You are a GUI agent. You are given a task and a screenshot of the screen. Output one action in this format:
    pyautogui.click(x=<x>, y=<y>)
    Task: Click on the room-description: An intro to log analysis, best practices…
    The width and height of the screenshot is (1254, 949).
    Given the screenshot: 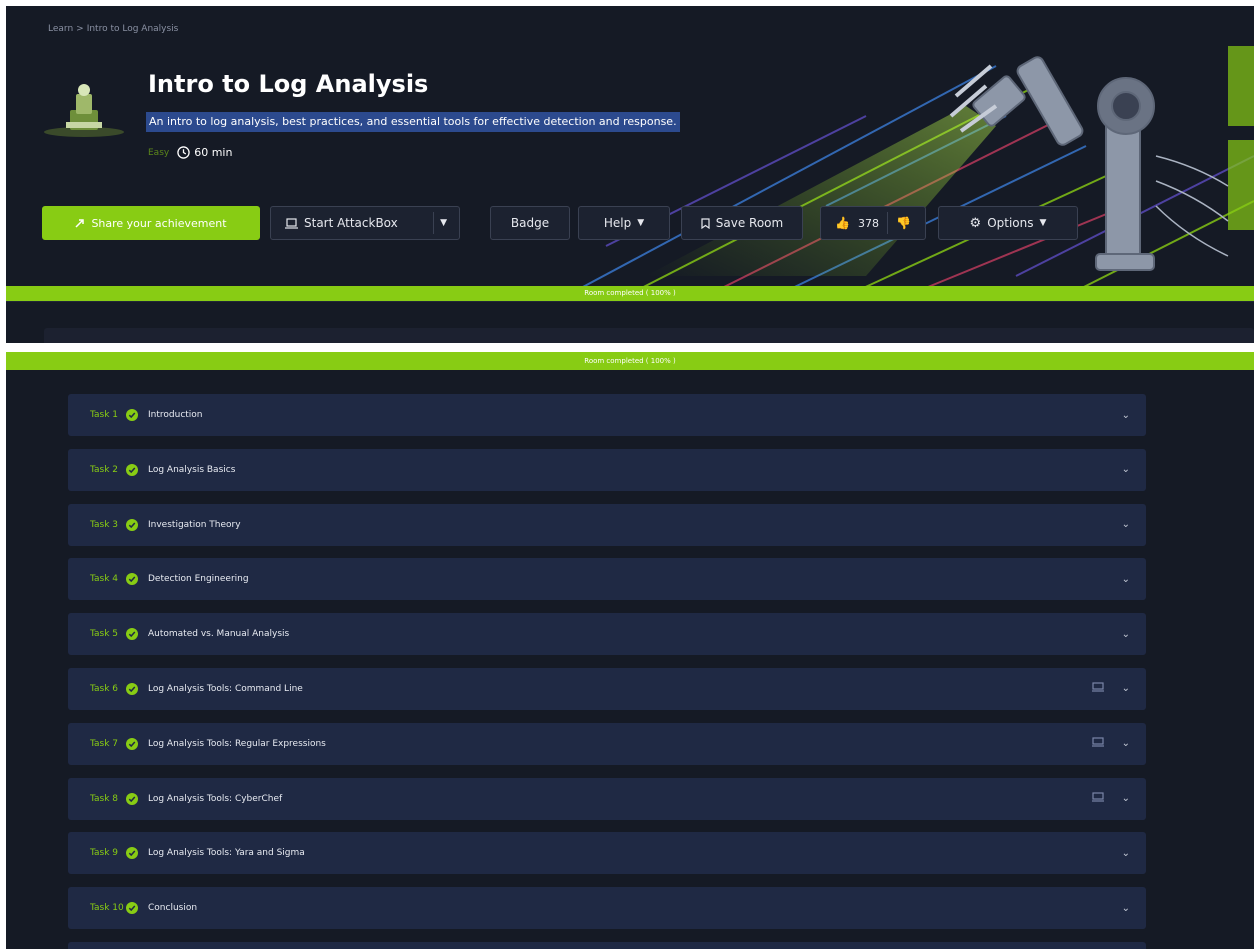 What is the action you would take?
    pyautogui.click(x=413, y=122)
    